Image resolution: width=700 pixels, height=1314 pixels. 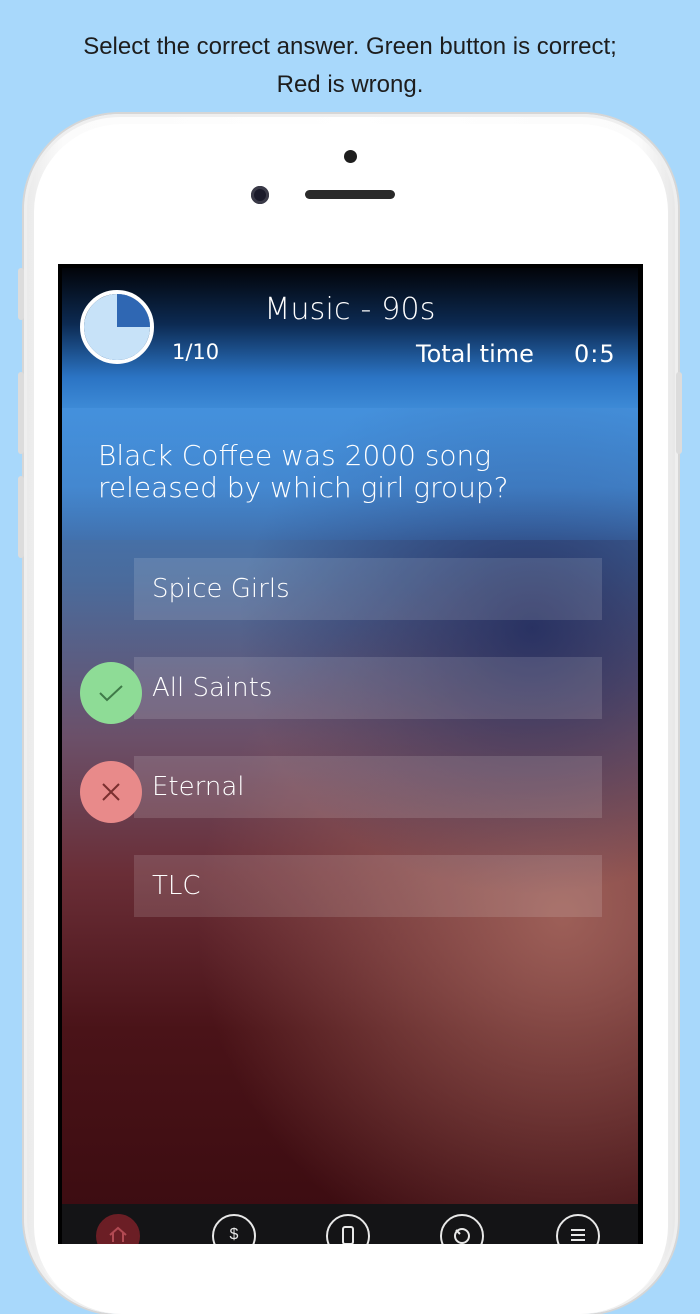 What do you see at coordinates (348, 1229) in the screenshot?
I see `phone-icon` at bounding box center [348, 1229].